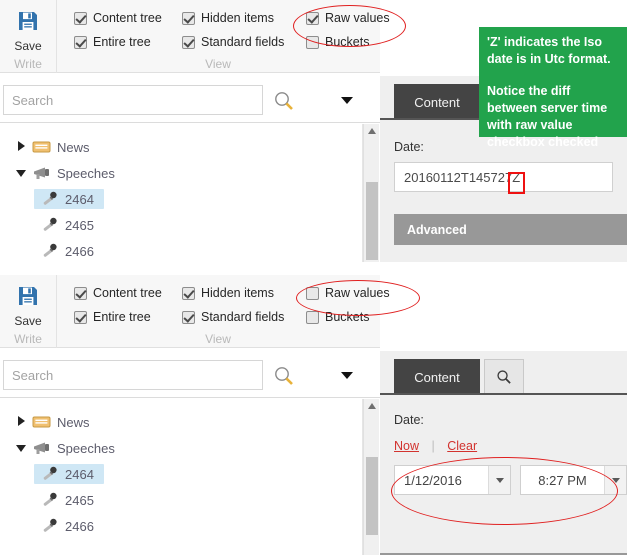 The image size is (627, 555). I want to click on tab-strip: Content, so click(503, 373).